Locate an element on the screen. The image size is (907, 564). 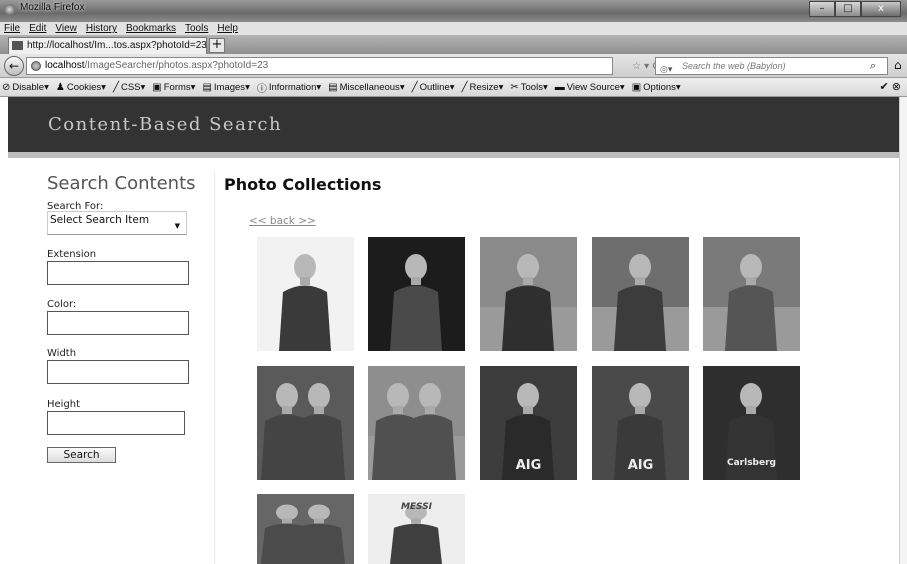
search-button: Search is located at coordinates (81, 455).